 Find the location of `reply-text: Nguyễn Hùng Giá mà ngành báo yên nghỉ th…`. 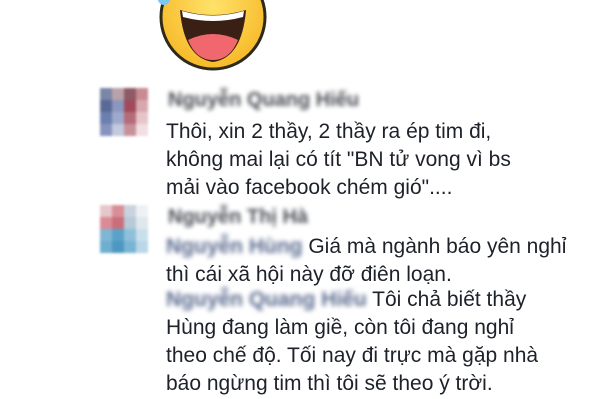

reply-text: Nguyễn Hùng Giá mà ngành báo yên nghỉ th… is located at coordinates (366, 261).